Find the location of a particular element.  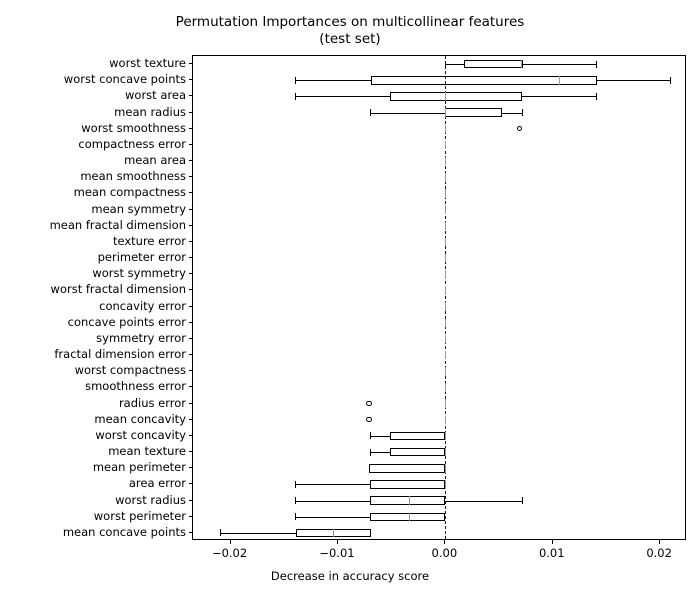

y-axis-tick-label: radius error is located at coordinates (152, 402).